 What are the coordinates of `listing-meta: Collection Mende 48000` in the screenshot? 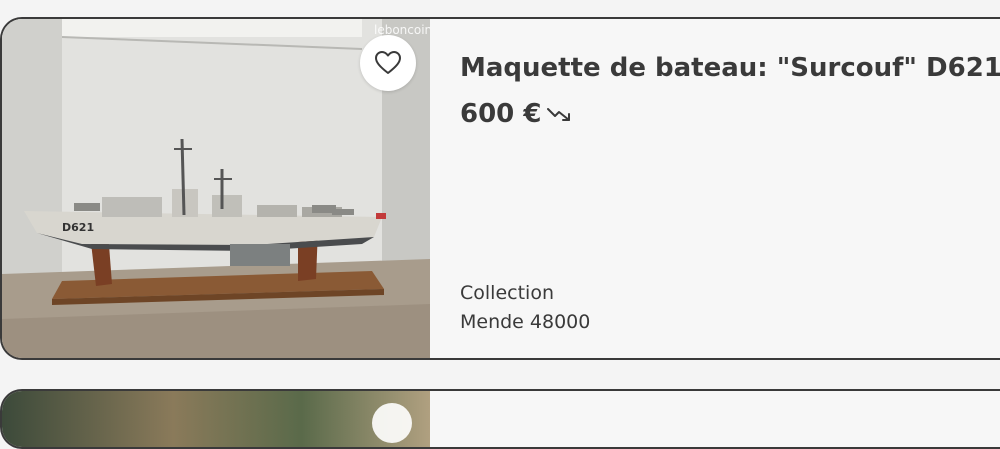 It's located at (525, 308).